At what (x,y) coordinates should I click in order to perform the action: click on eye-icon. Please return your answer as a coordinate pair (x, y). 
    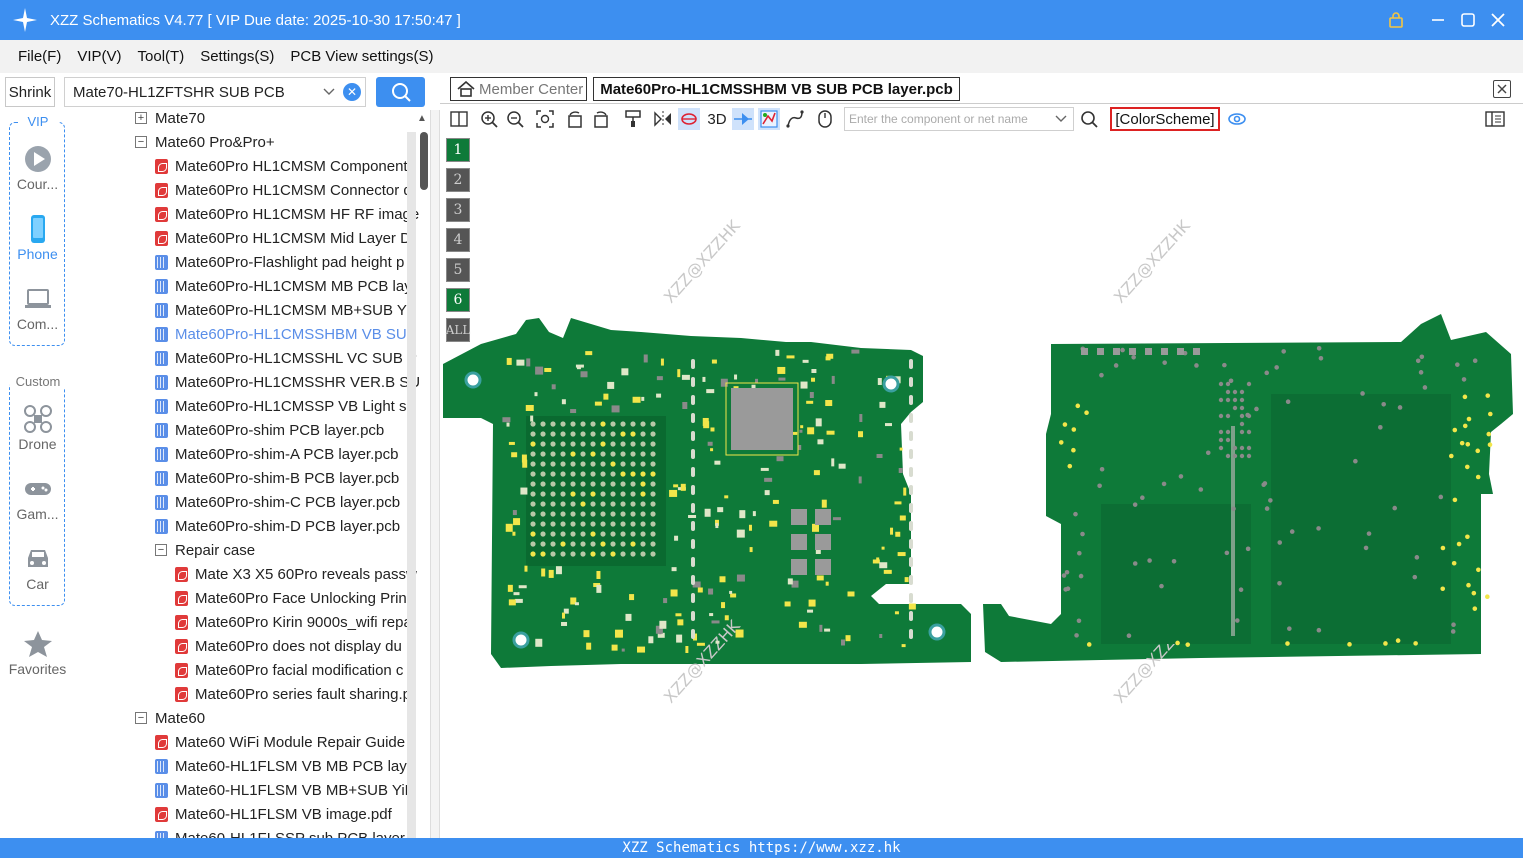
    Looking at the image, I should click on (1237, 119).